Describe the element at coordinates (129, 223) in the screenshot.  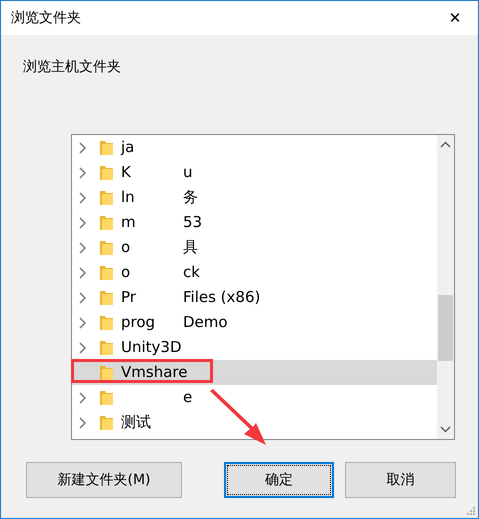
I see `folder-name: m` at that location.